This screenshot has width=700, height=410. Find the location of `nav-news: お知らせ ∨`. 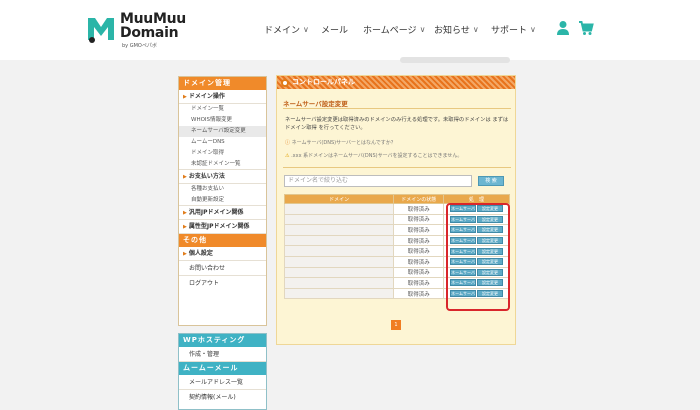

nav-news: お知らせ ∨ is located at coordinates (456, 29).